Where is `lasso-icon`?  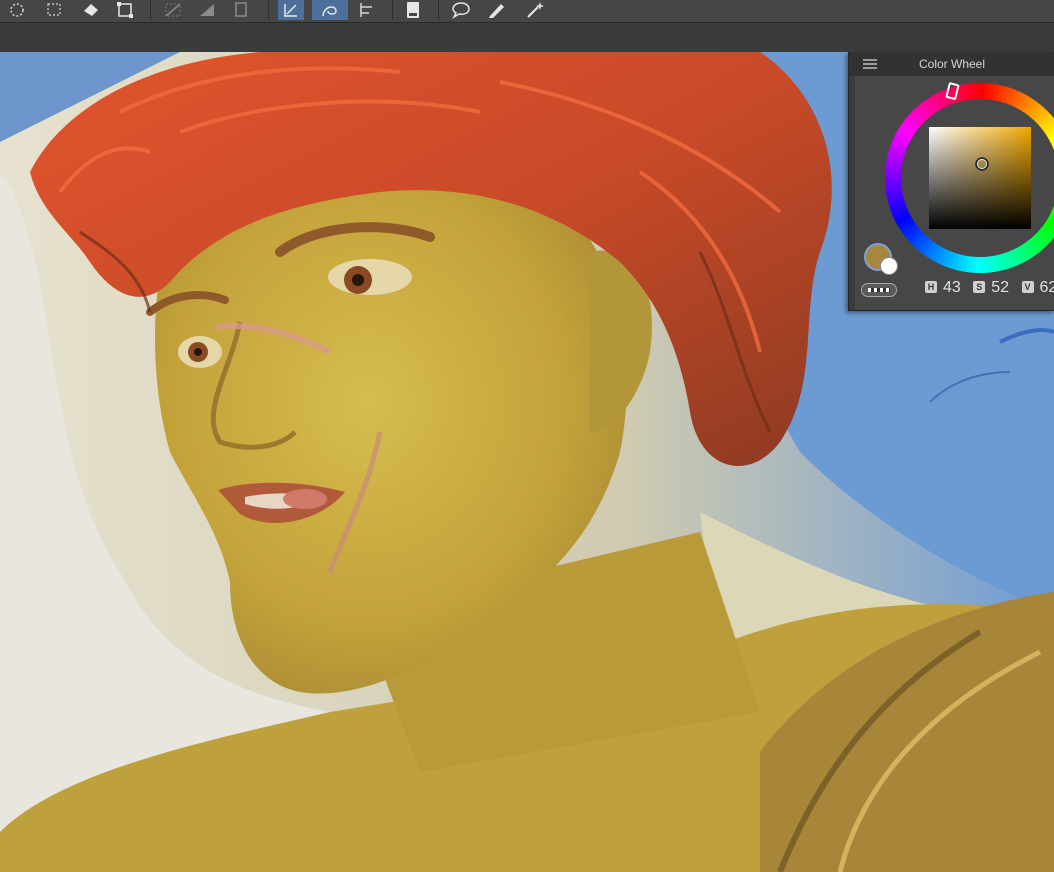 lasso-icon is located at coordinates (17, 10).